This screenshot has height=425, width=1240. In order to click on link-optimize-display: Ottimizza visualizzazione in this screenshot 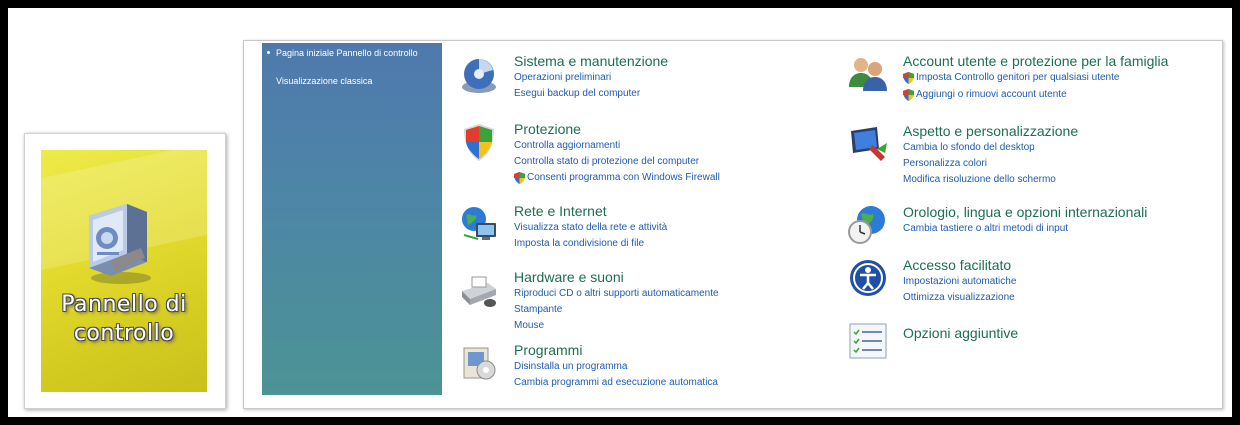, I will do `click(959, 298)`.